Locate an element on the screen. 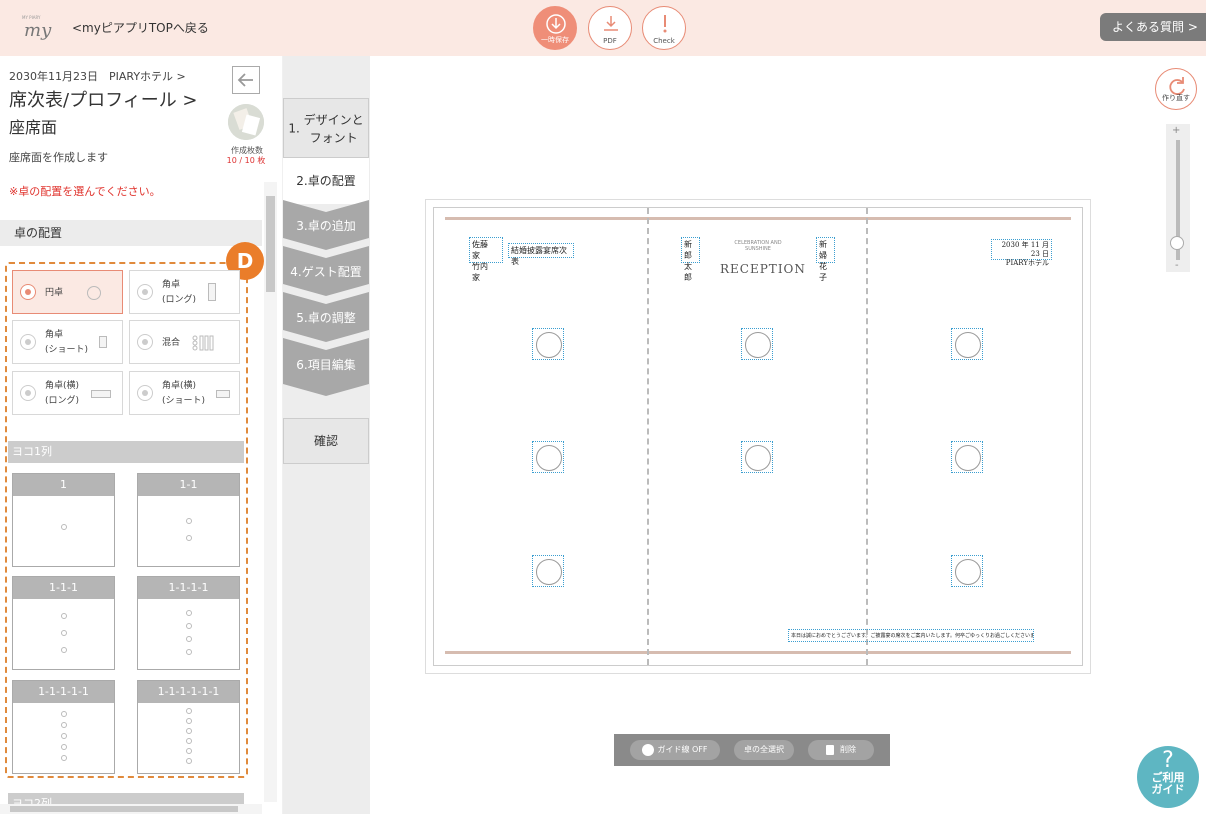 The image size is (1206, 814). layout-card: 1 is located at coordinates (63, 520).